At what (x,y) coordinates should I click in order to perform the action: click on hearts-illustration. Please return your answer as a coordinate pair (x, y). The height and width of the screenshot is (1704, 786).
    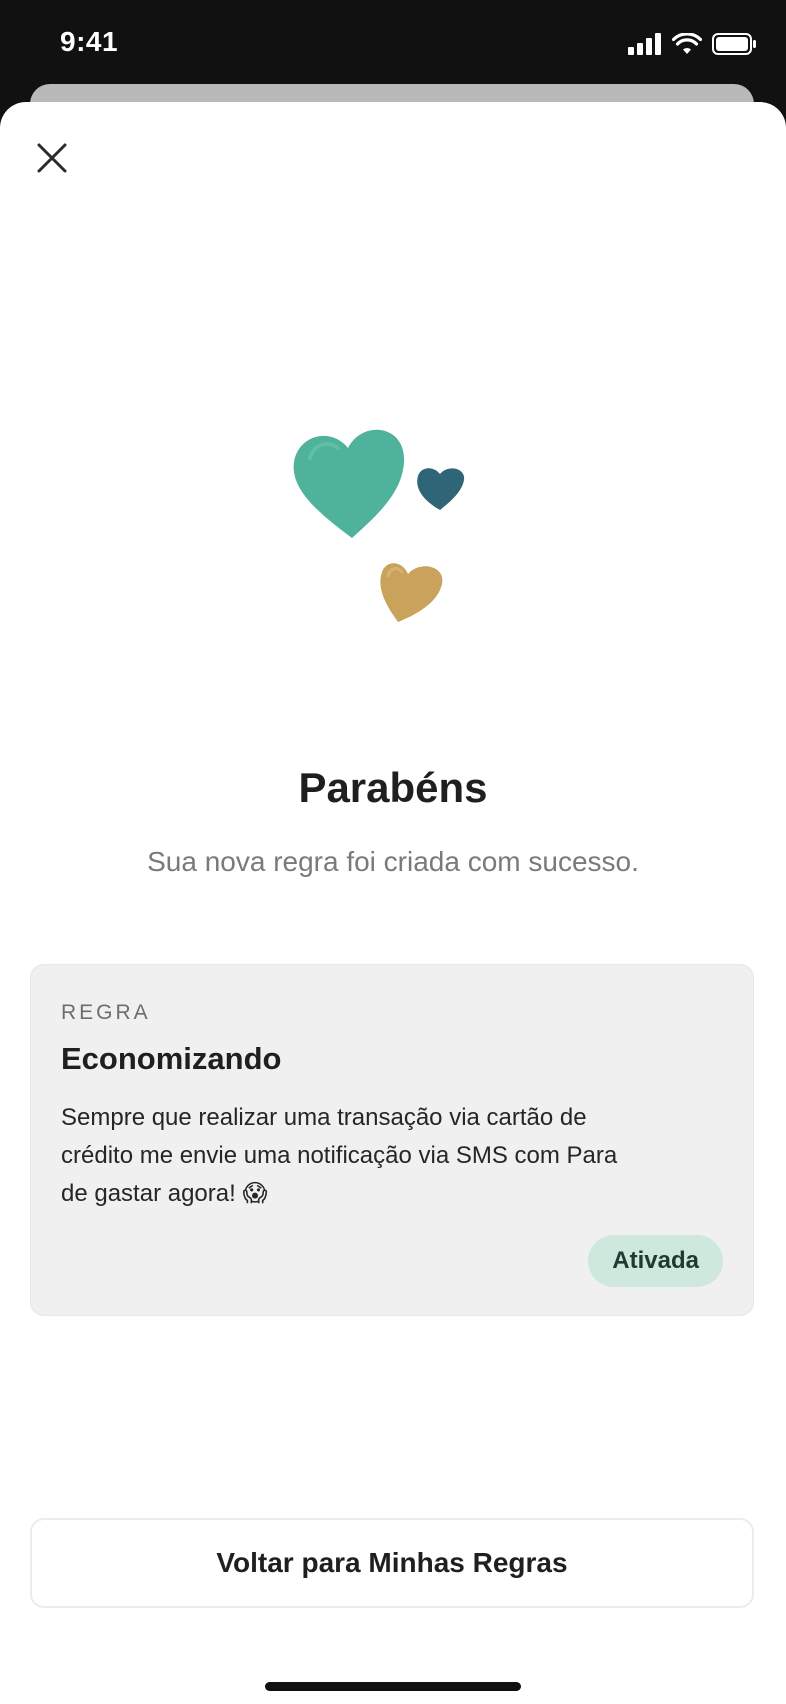
    Looking at the image, I should click on (379, 525).